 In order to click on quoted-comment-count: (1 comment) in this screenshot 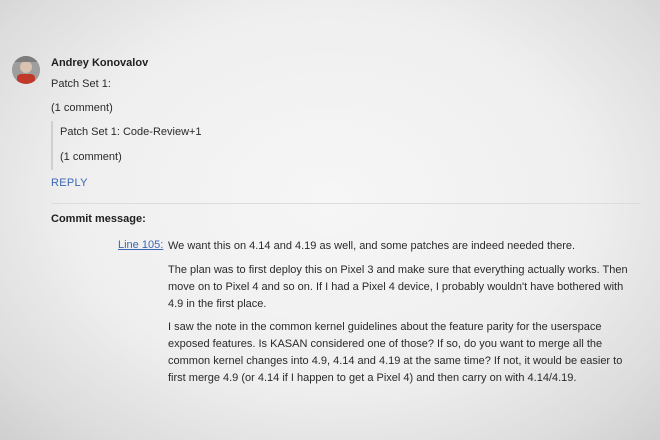, I will do `click(91, 157)`.